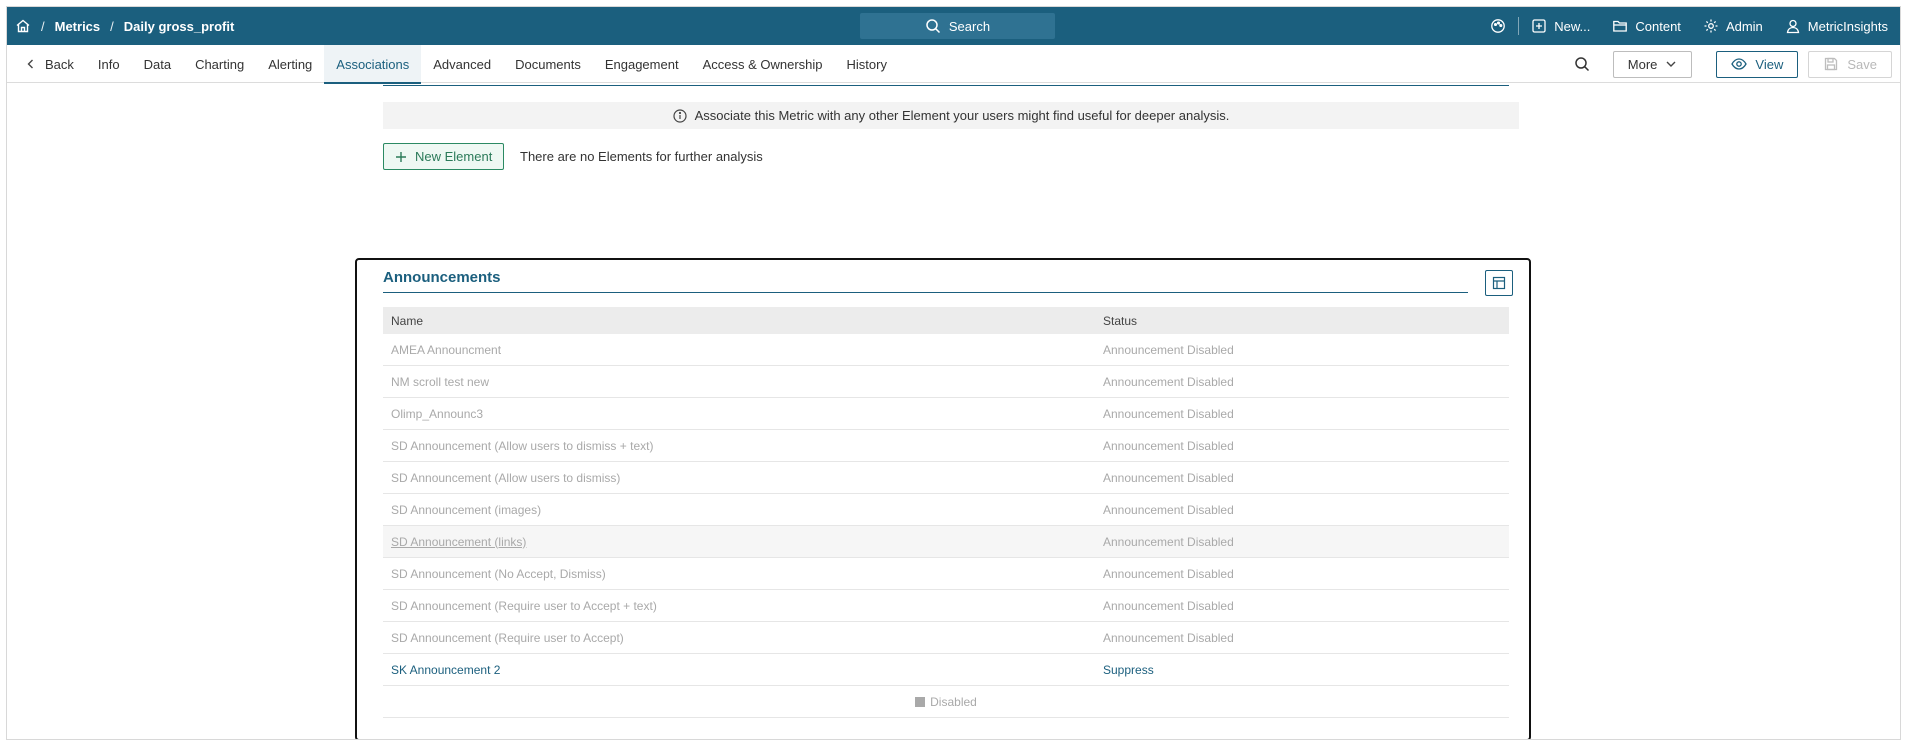 The image size is (1907, 742). What do you see at coordinates (442, 277) in the screenshot?
I see `announcements-title: Announcements` at bounding box center [442, 277].